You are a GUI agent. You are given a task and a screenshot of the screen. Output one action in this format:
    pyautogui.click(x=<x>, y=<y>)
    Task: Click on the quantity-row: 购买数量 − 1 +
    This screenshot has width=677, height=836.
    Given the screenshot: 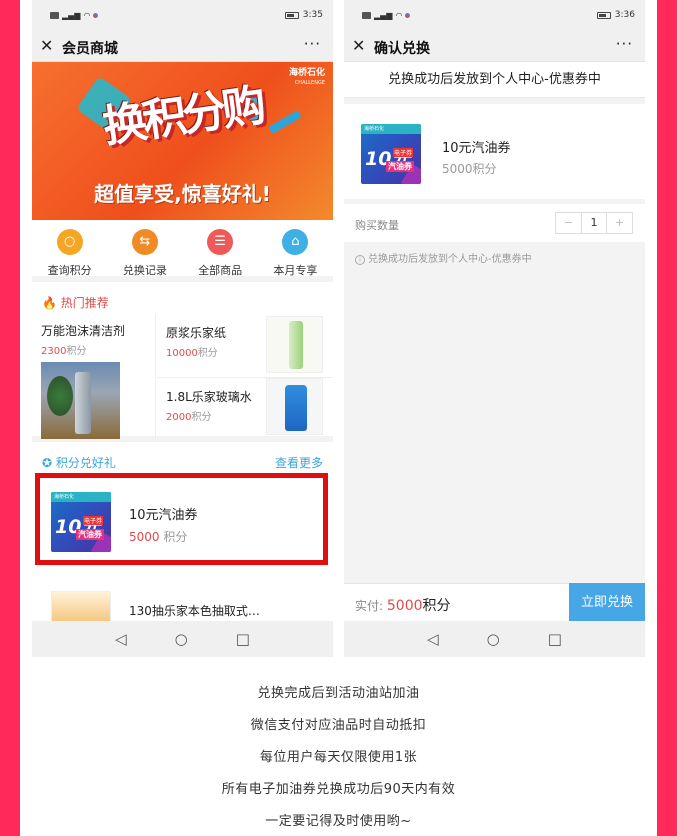 What is the action you would take?
    pyautogui.click(x=494, y=223)
    